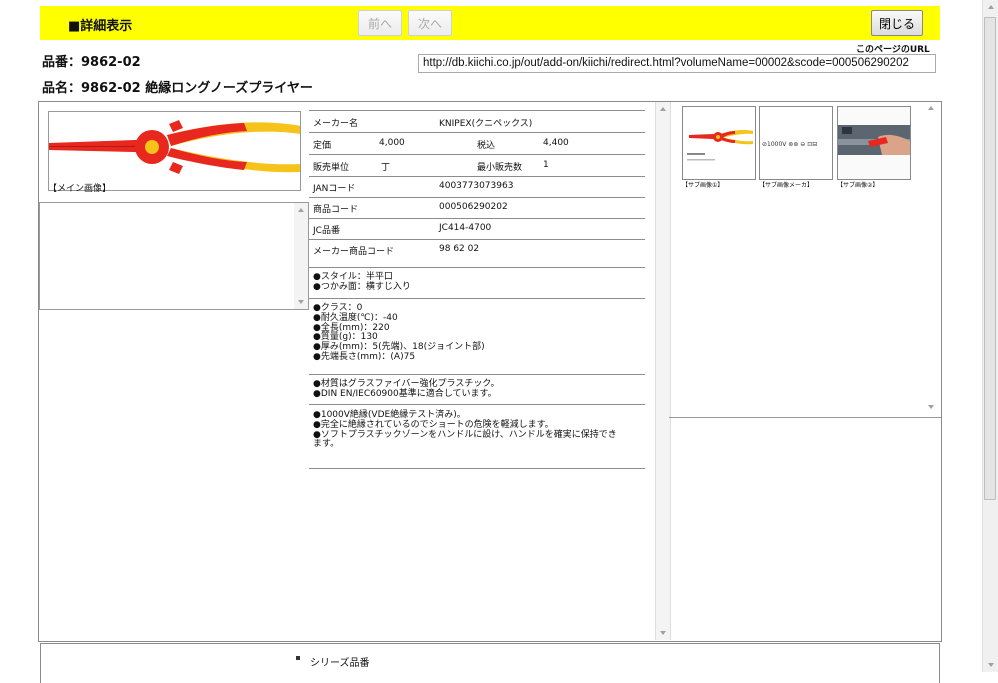 This screenshot has width=998, height=683. I want to click on spec-value: 000506290202, so click(473, 207).